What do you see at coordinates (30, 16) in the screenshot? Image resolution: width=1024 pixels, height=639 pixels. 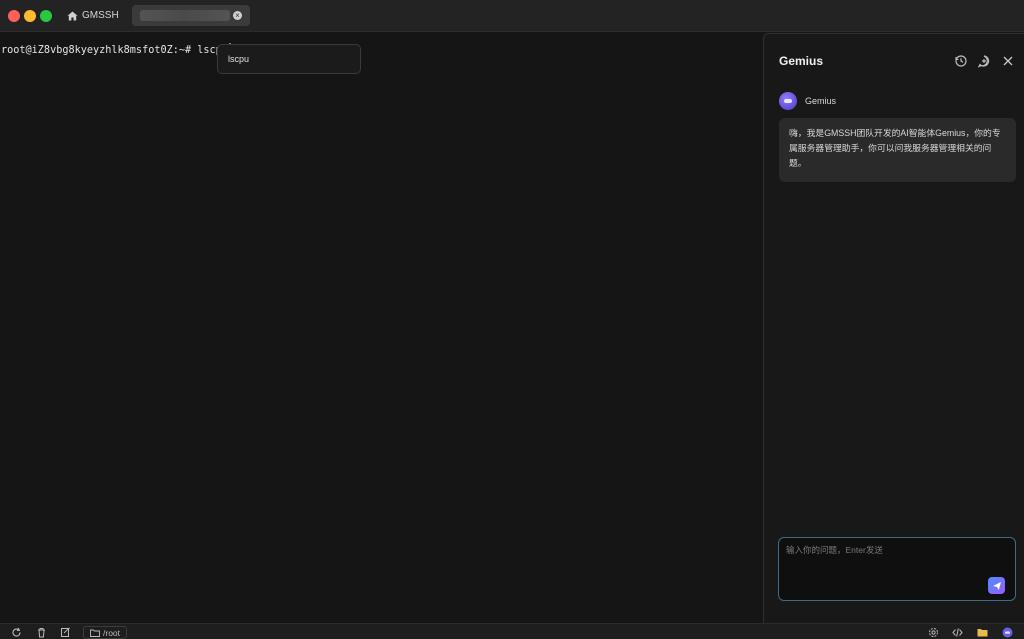 I see `window-minimize-button` at bounding box center [30, 16].